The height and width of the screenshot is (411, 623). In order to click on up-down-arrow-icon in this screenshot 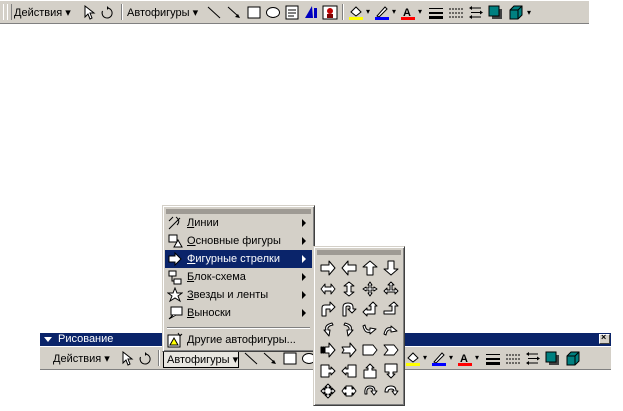, I will do `click(349, 289)`.